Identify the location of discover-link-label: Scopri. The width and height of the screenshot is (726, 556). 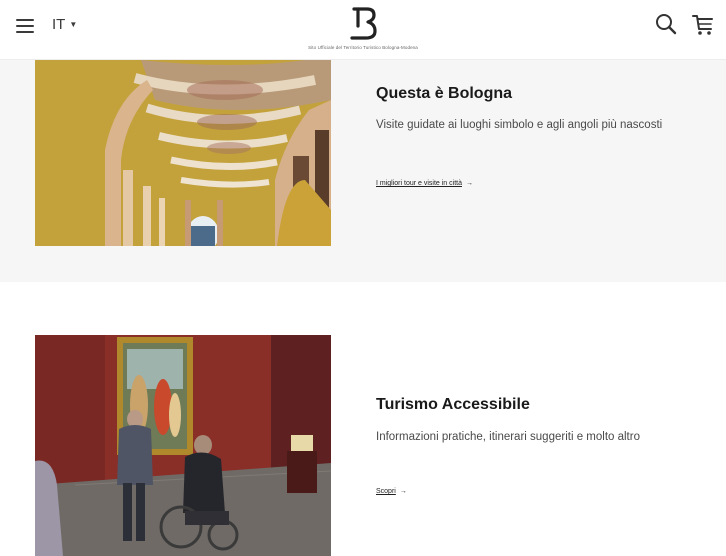
(386, 491).